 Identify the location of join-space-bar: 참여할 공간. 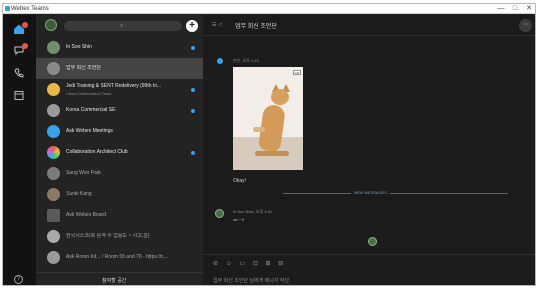
(119, 278).